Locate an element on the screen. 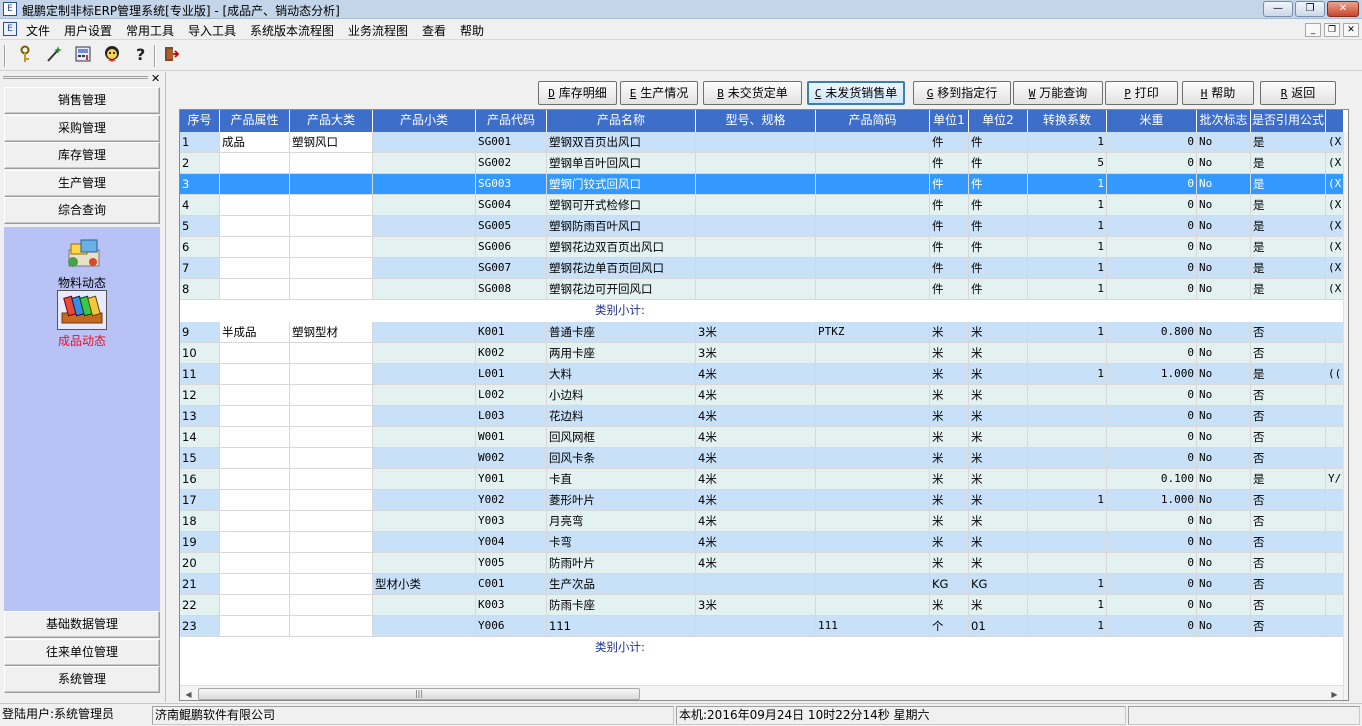  table-row: 16 Y001 卡直 4米米米 0.100 No 是 Y/ is located at coordinates (763, 479).